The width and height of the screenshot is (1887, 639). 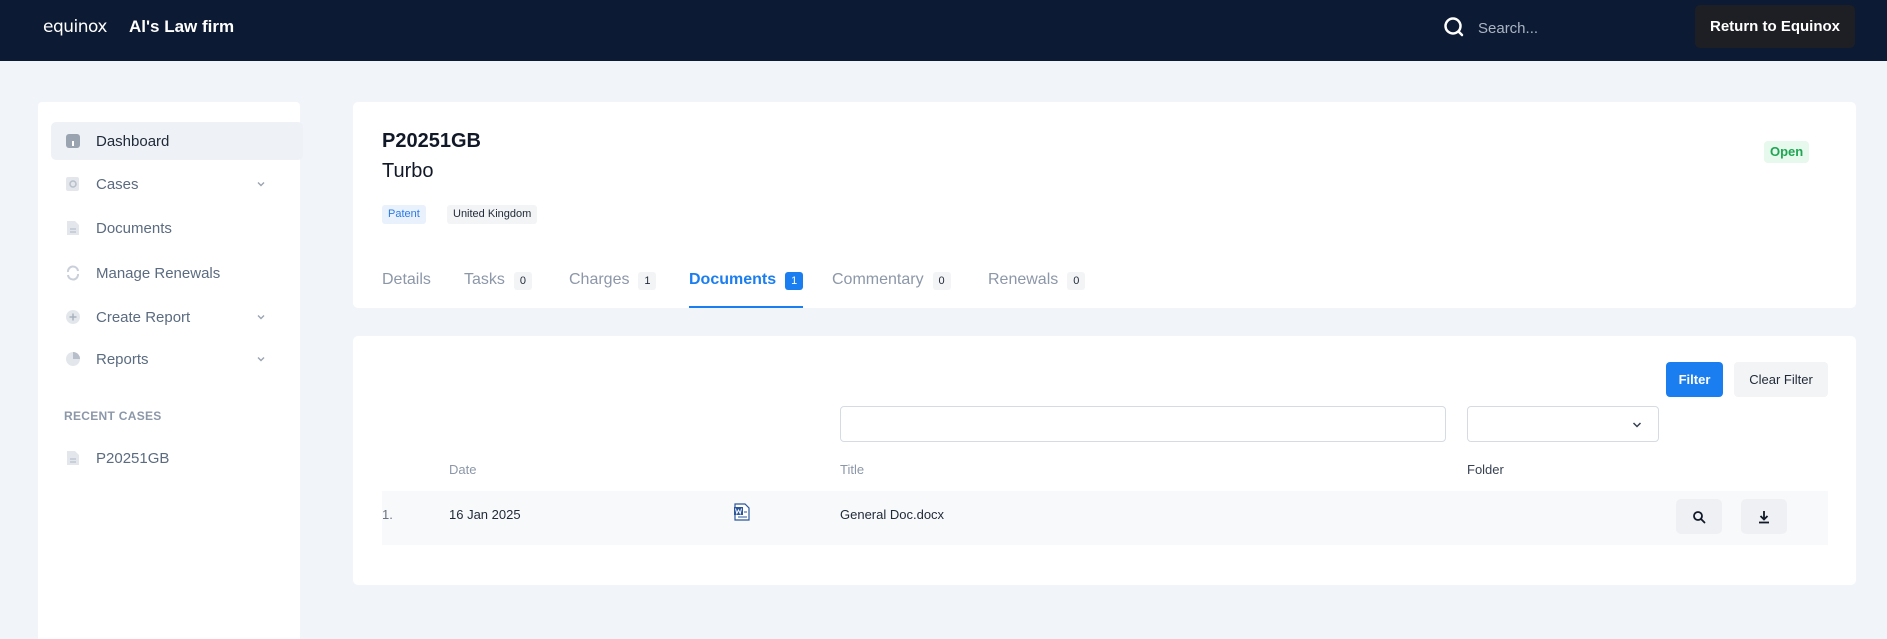 I want to click on plus-icon, so click(x=73, y=317).